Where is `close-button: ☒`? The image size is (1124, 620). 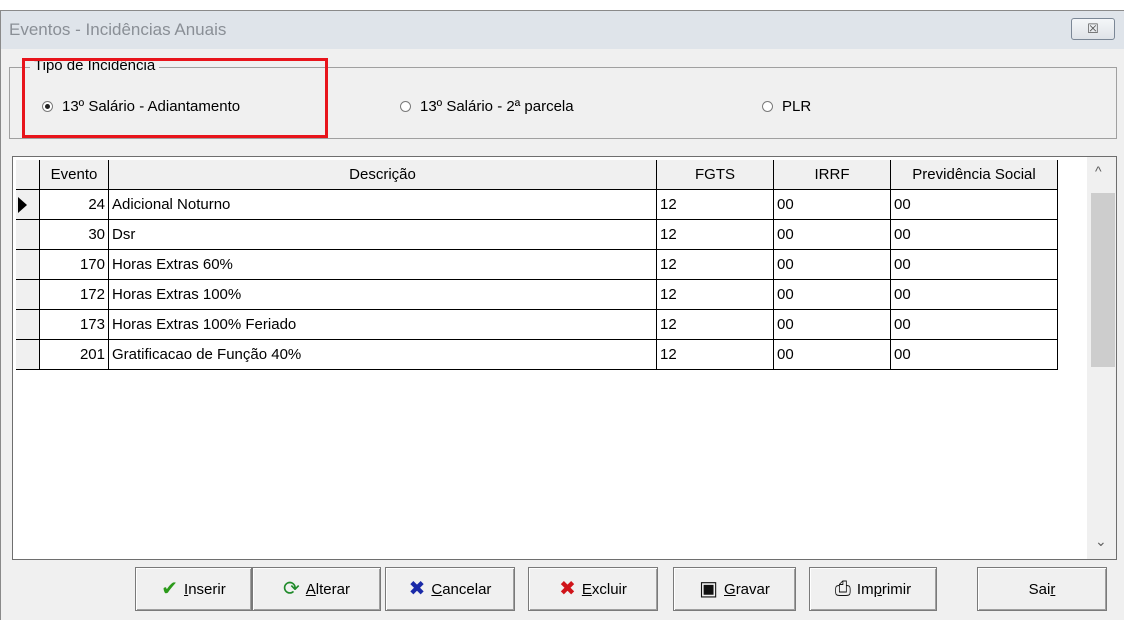
close-button: ☒ is located at coordinates (1093, 29).